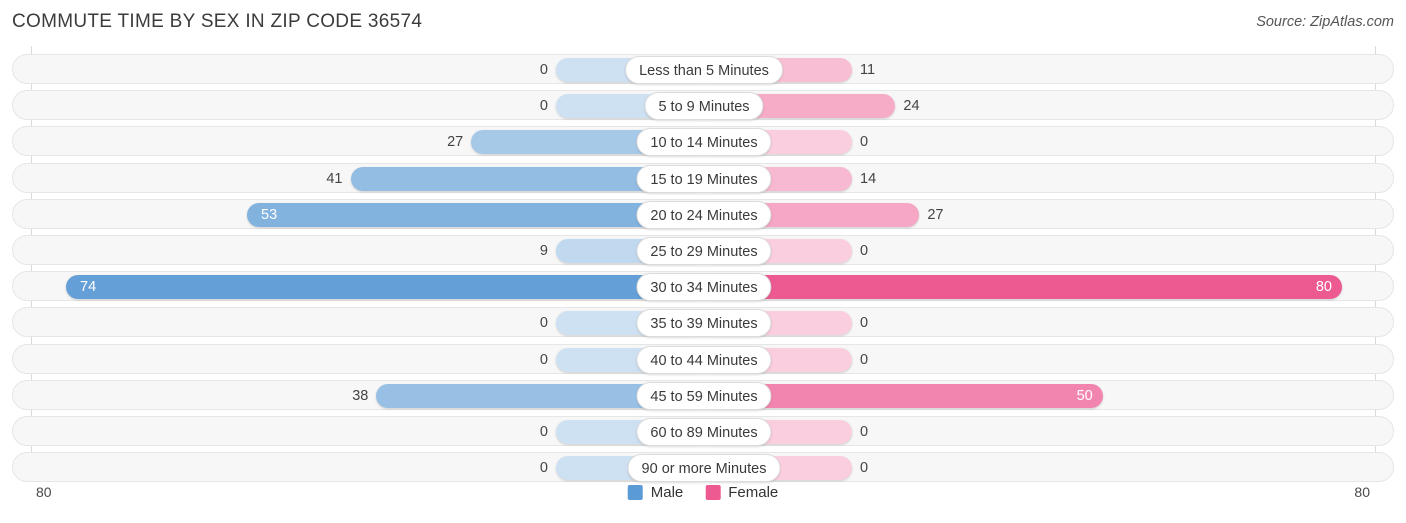  Describe the element at coordinates (702, 492) in the screenshot. I see `legend: Male Female` at that location.